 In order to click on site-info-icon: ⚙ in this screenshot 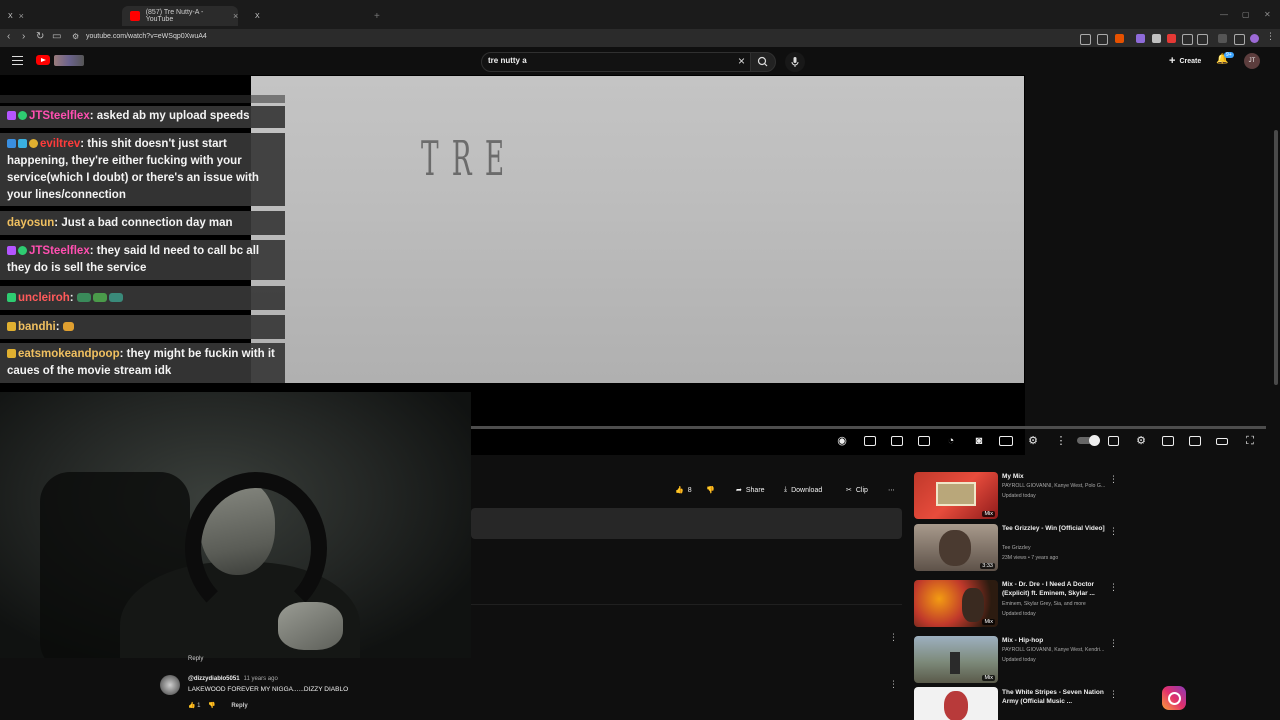, I will do `click(75, 36)`.